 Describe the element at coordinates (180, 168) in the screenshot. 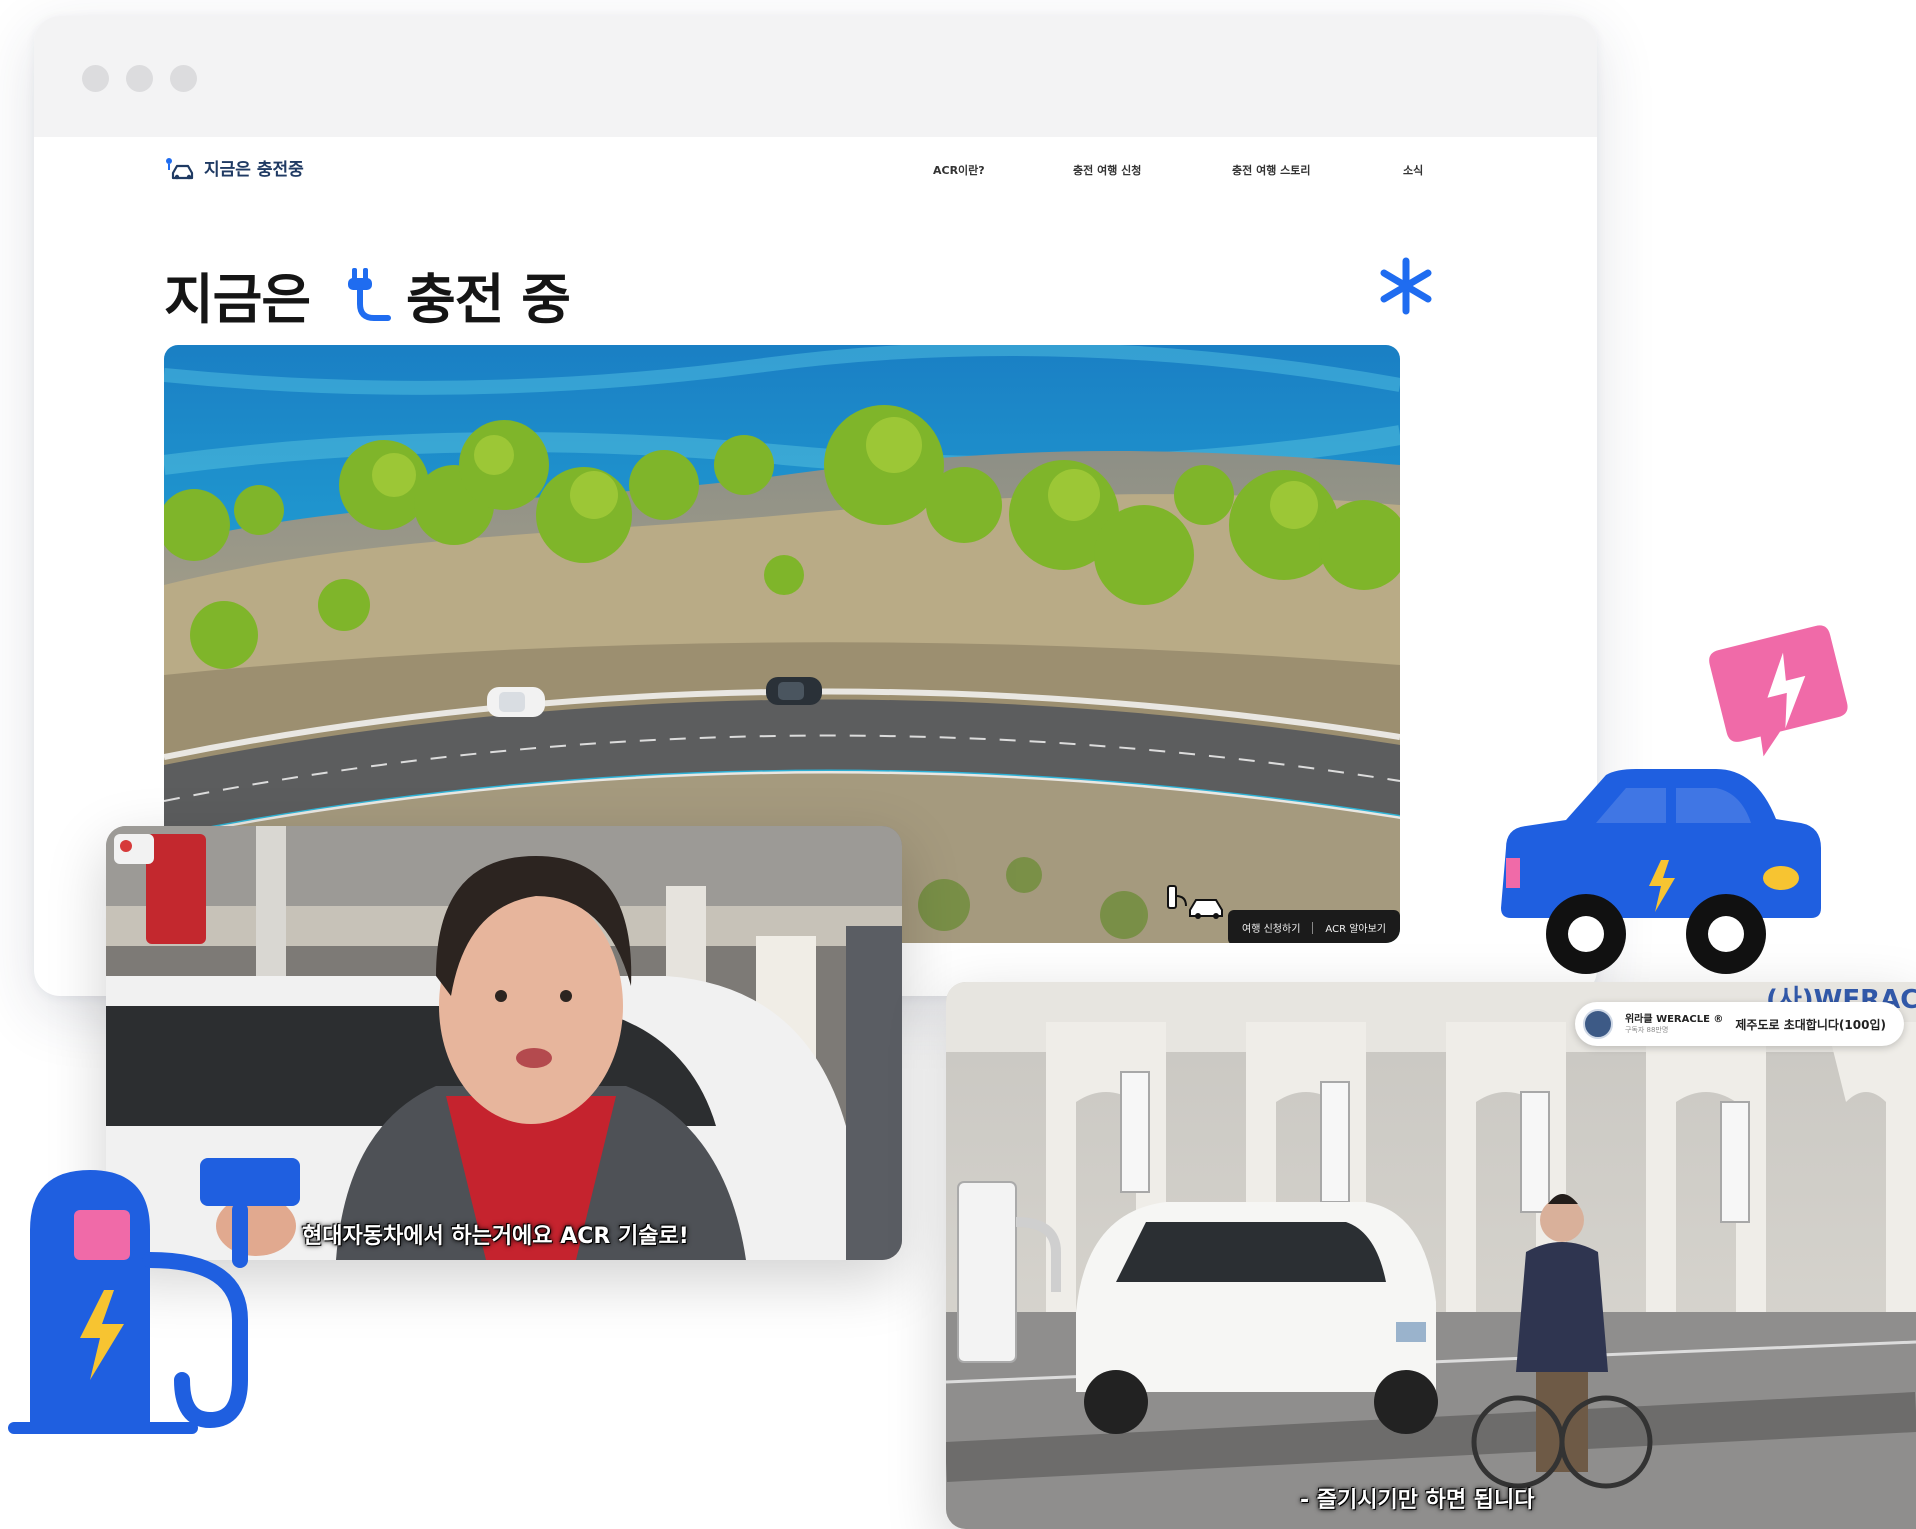

I see `car-plug-logo-icon` at that location.